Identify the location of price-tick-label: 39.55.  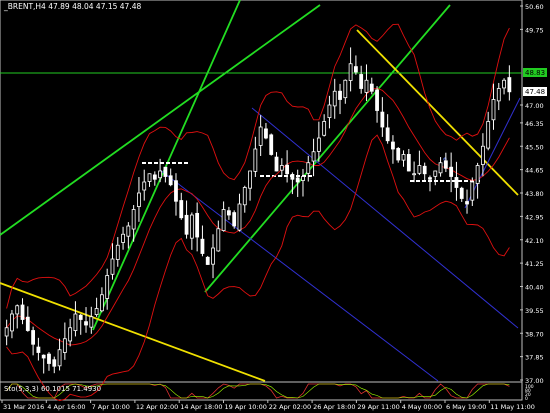
(534, 311).